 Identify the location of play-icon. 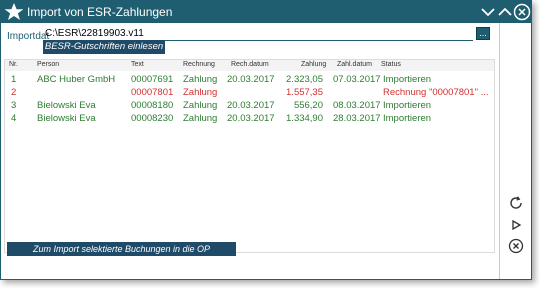
(516, 225).